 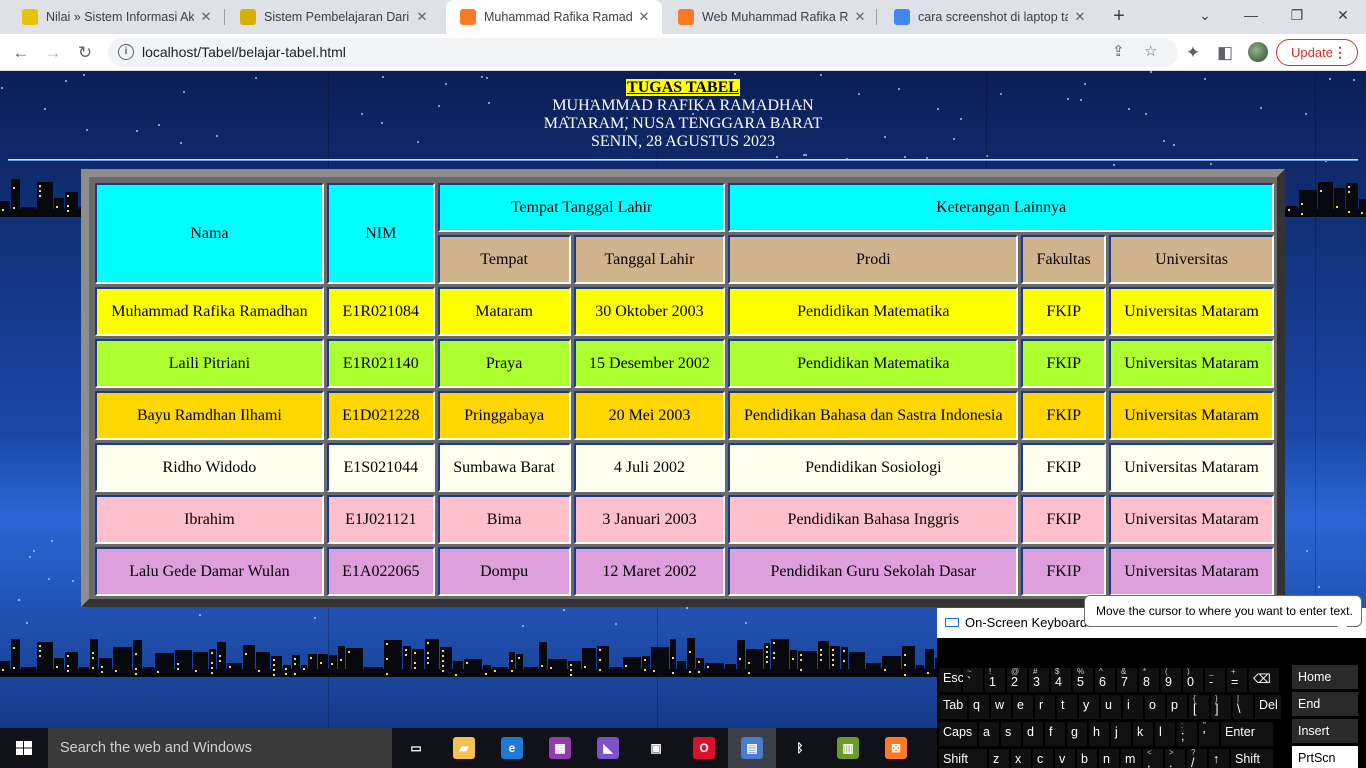 I want to click on osk-key: {[, so click(x=1199, y=706).